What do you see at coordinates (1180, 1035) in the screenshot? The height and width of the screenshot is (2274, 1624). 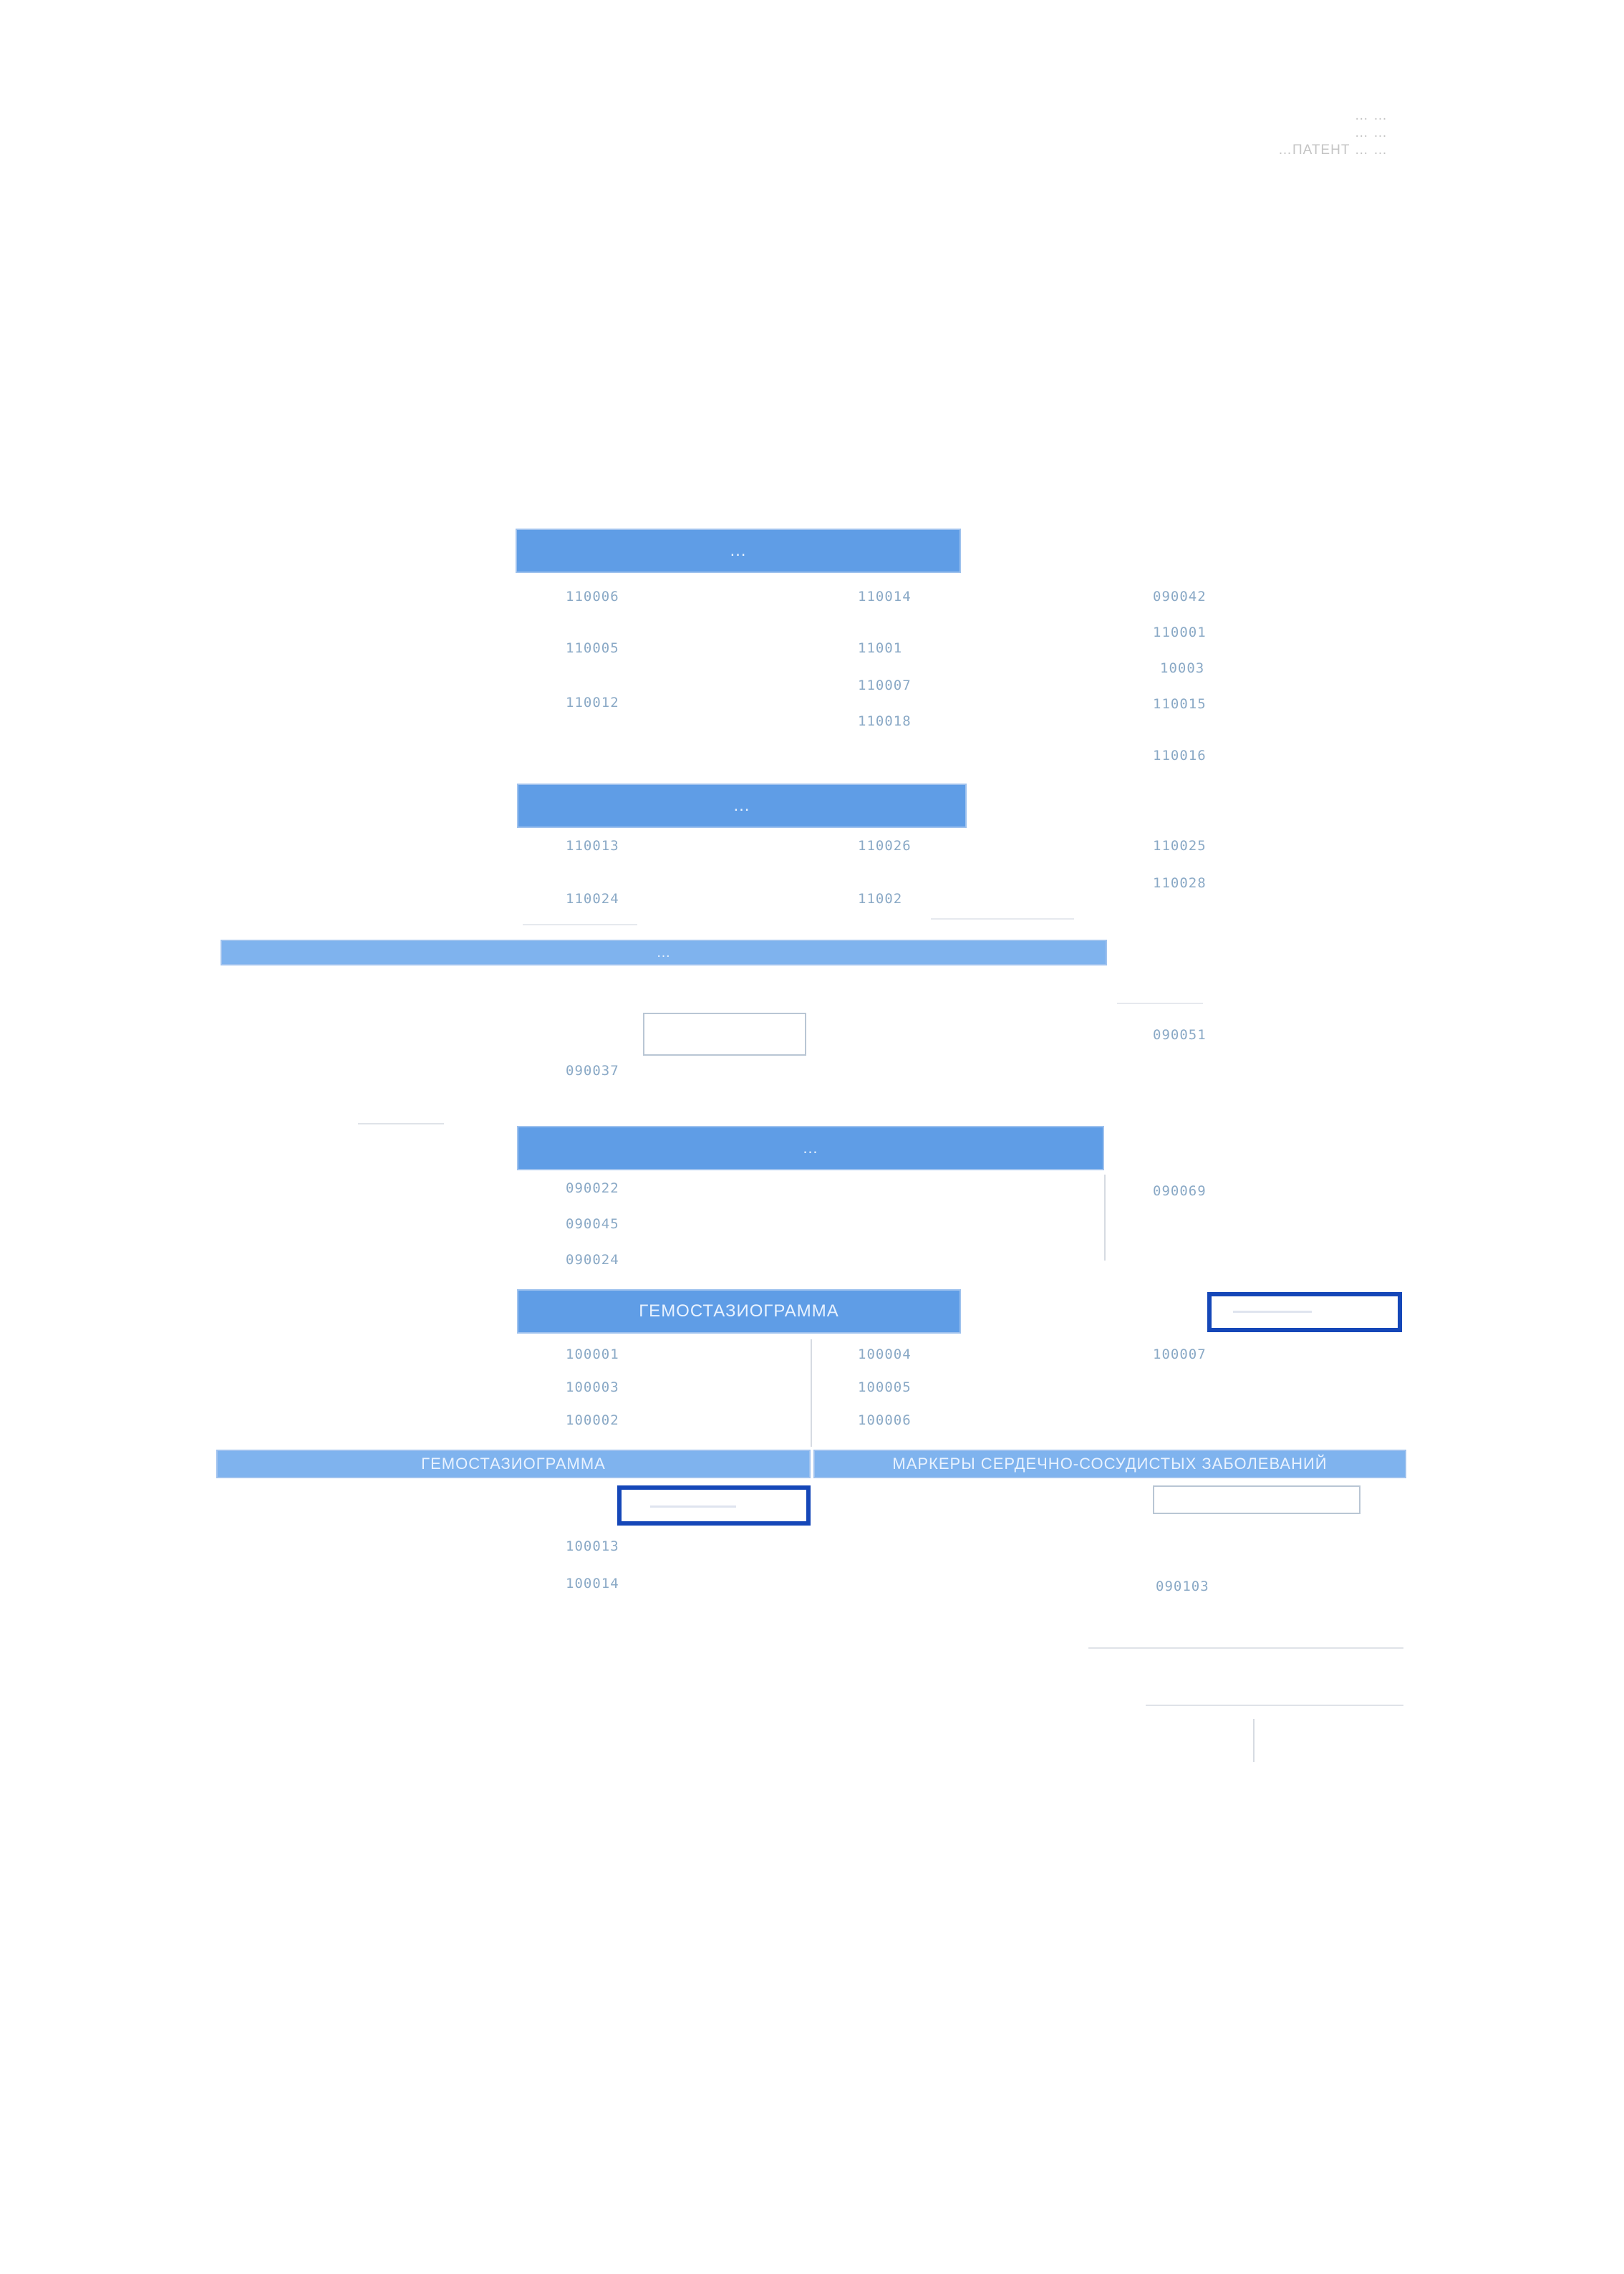 I see `code-090051: 090051` at bounding box center [1180, 1035].